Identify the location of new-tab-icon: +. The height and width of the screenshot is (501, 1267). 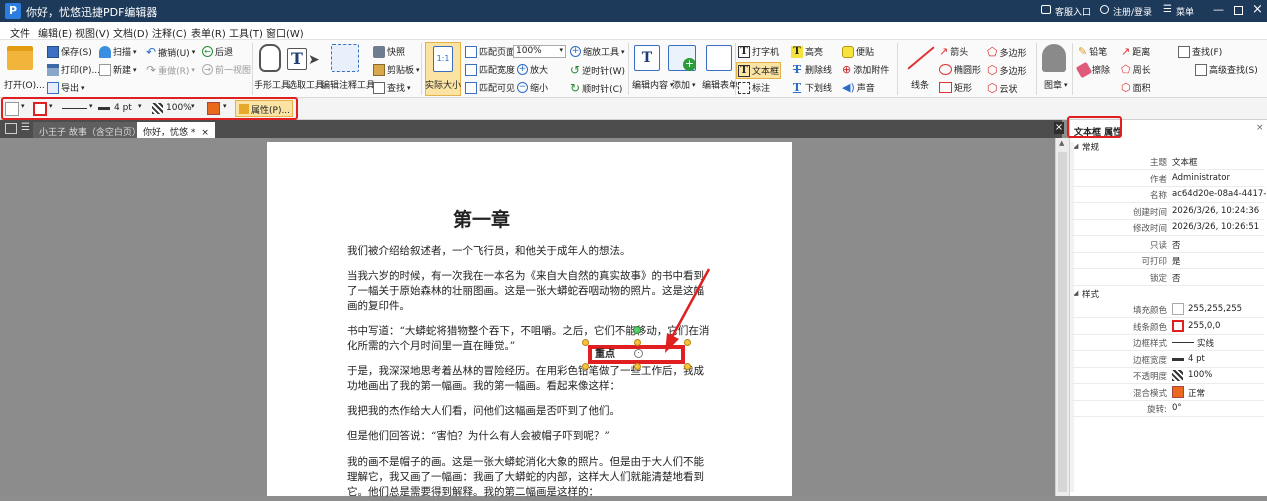
(210, 127).